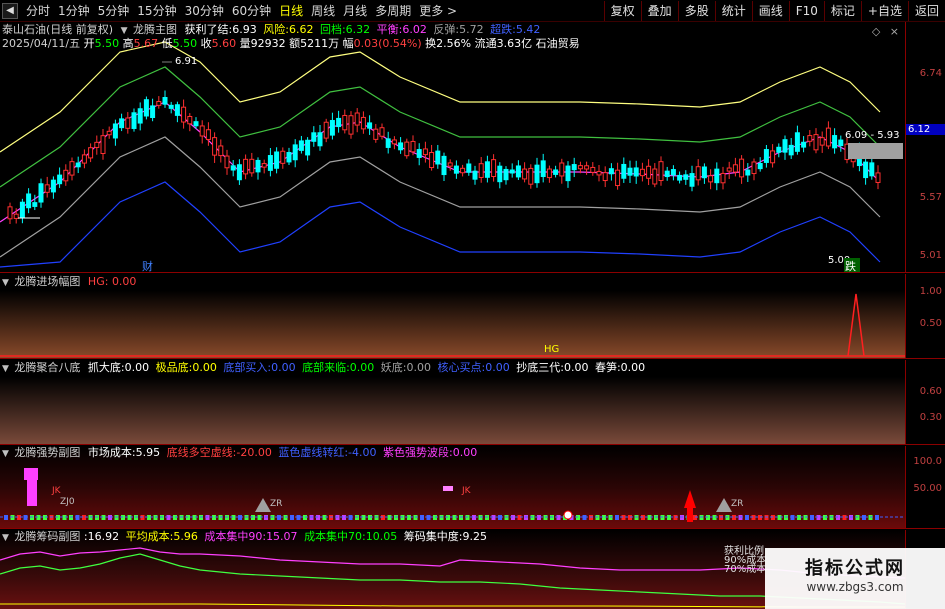 This screenshot has width=945, height=609. What do you see at coordinates (770, 11) in the screenshot?
I see `draw-button: 画线` at bounding box center [770, 11].